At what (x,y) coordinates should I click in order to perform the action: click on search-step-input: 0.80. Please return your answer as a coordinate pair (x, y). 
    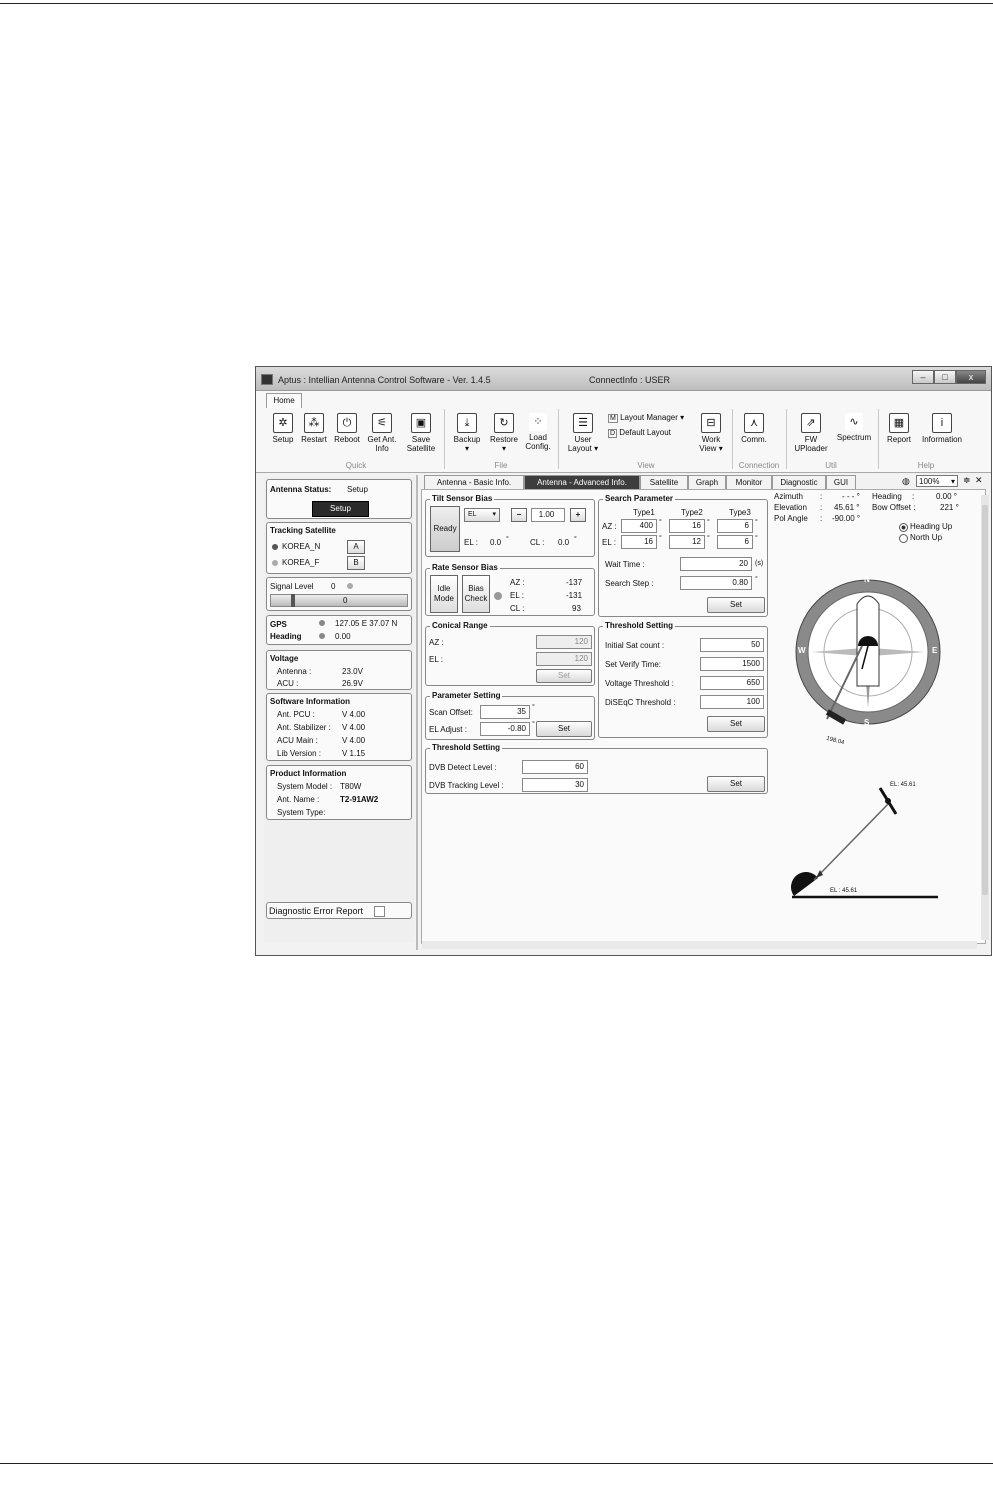
    Looking at the image, I should click on (716, 583).